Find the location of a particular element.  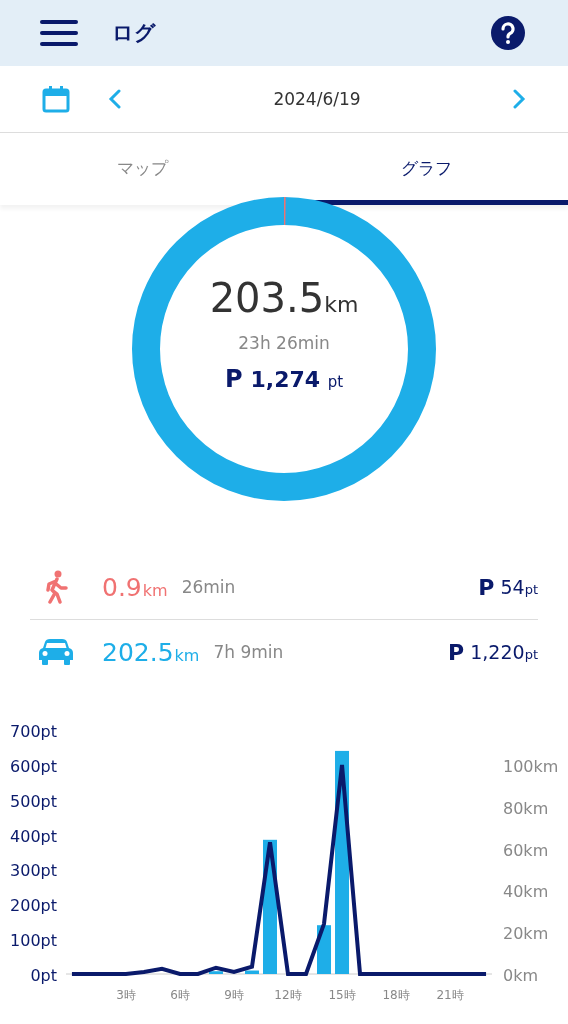

axis-label: 700pt is located at coordinates (33, 731).